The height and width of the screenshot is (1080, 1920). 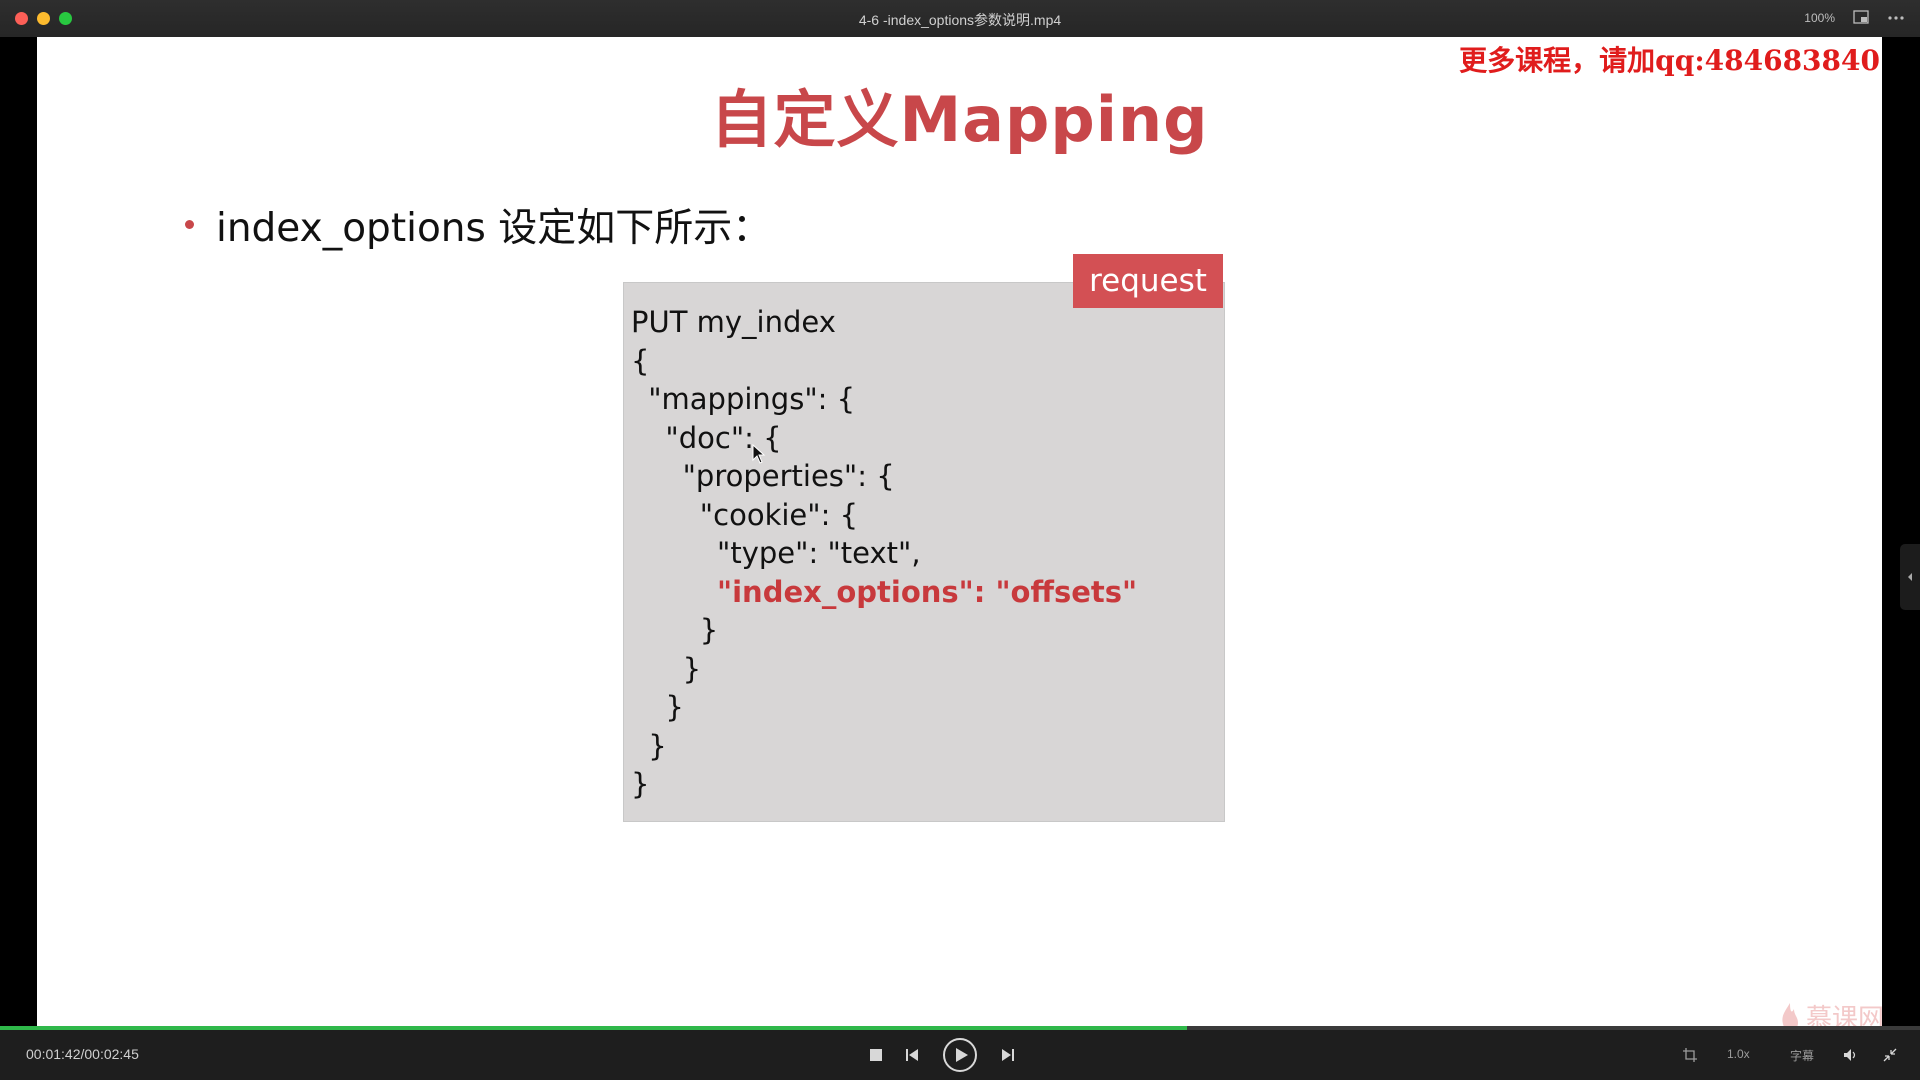 I want to click on bullet-text: index_options 设定如下所示：, so click(x=494, y=228).